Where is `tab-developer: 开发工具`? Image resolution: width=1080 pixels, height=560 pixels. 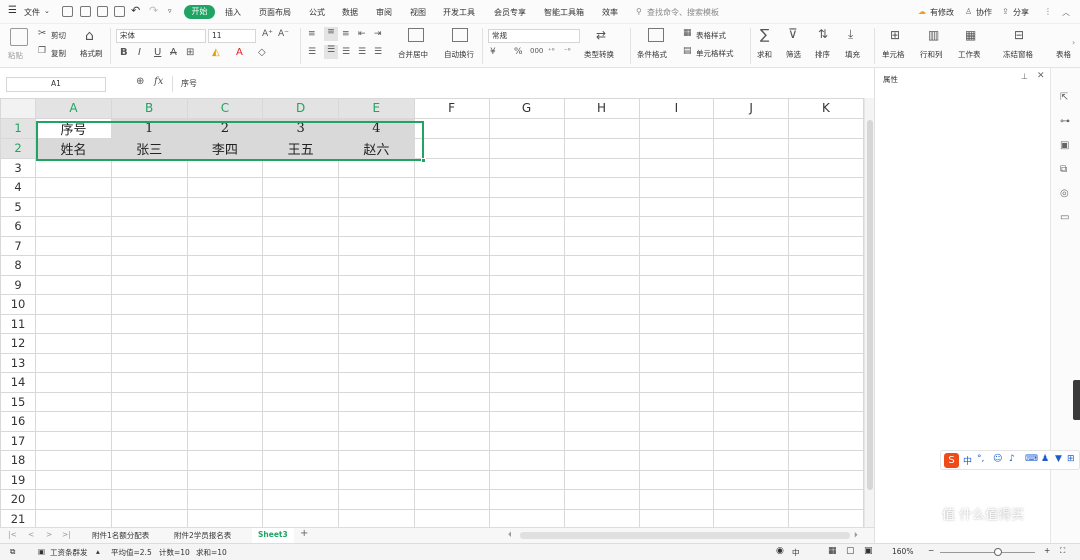 tab-developer: 开发工具 is located at coordinates (459, 12).